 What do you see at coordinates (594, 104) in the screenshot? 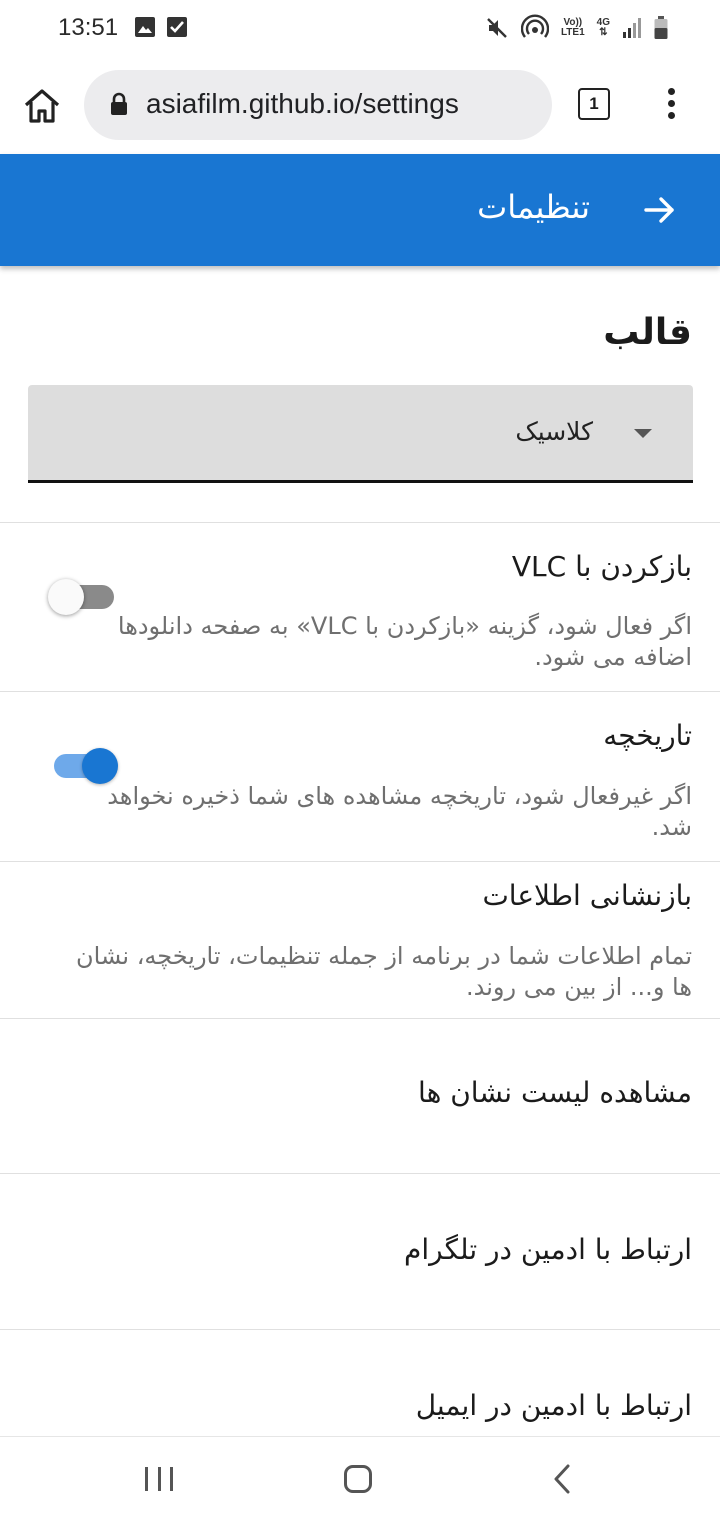
I see `tabs-icon: 1` at bounding box center [594, 104].